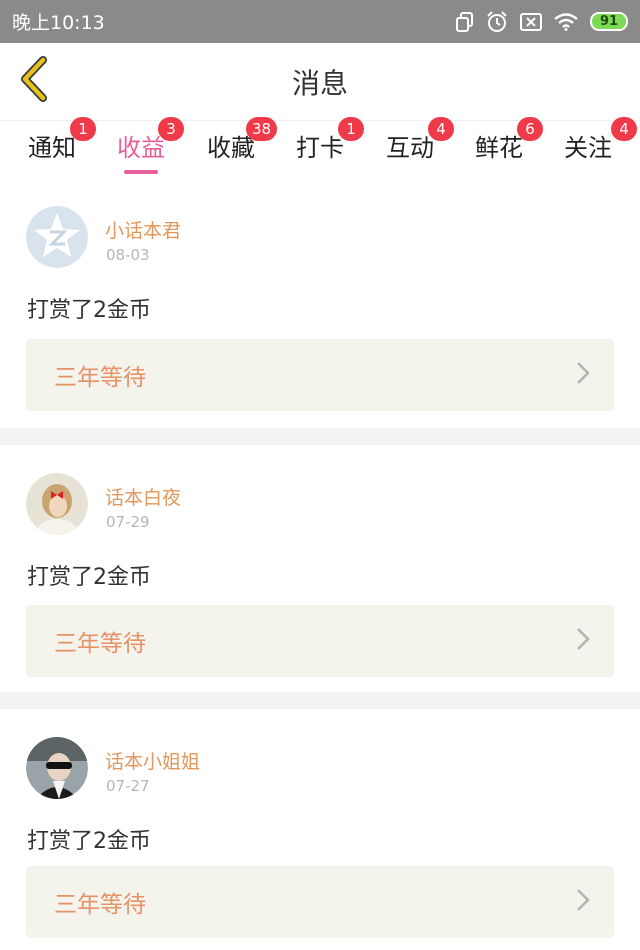 This screenshot has height=950, width=640. Describe the element at coordinates (128, 255) in the screenshot. I see `message-date: 08-03` at that location.